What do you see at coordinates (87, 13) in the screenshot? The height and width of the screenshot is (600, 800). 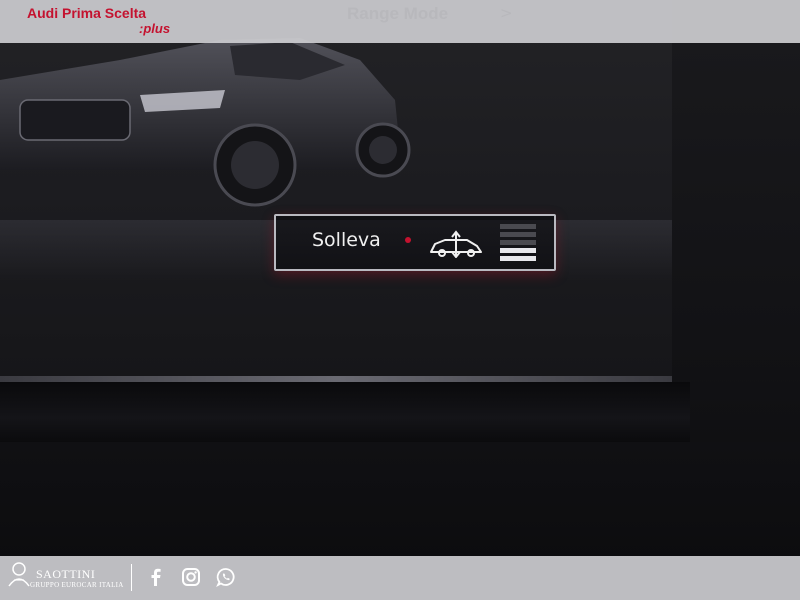 I see `brand-name: Audi Prima Scelta` at bounding box center [87, 13].